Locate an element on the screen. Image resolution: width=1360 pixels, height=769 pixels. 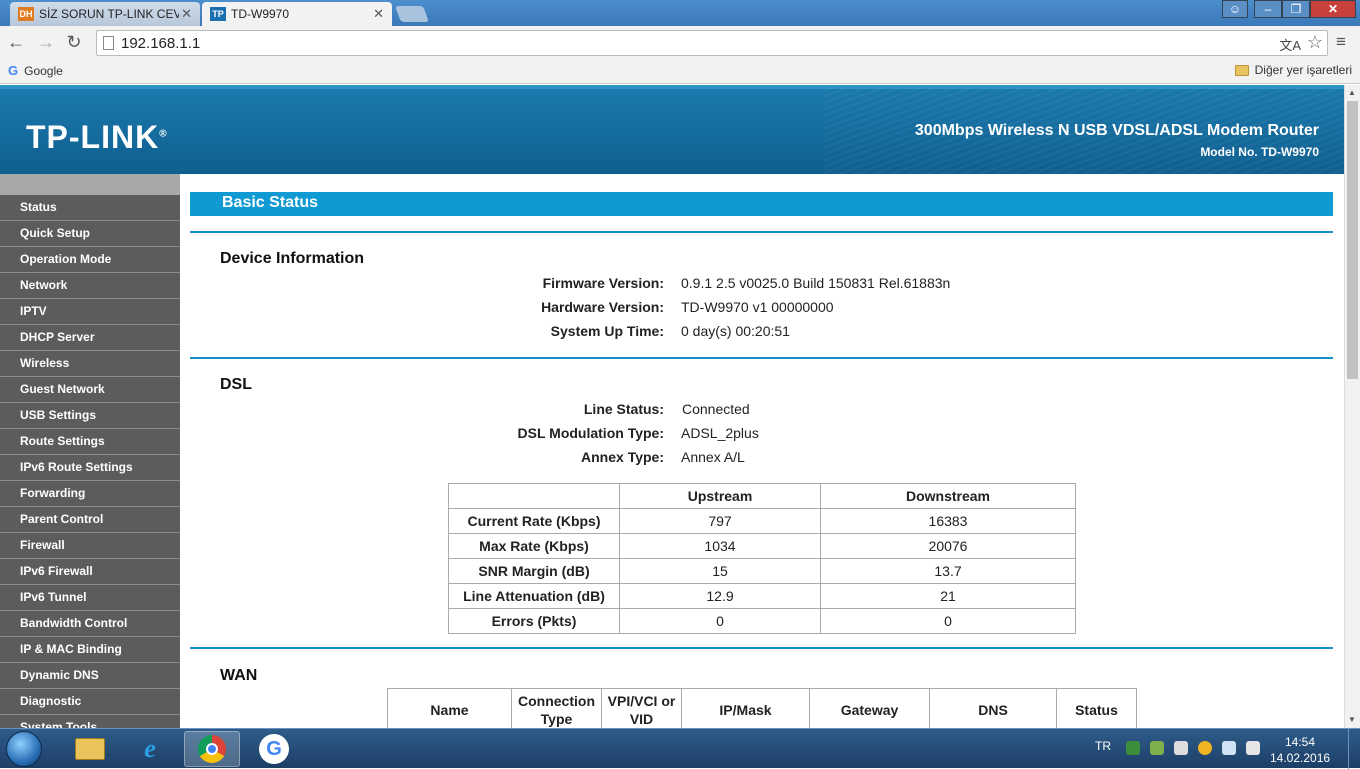
table-row: Errors (Pkts) 0 0 is located at coordinates (762, 621).